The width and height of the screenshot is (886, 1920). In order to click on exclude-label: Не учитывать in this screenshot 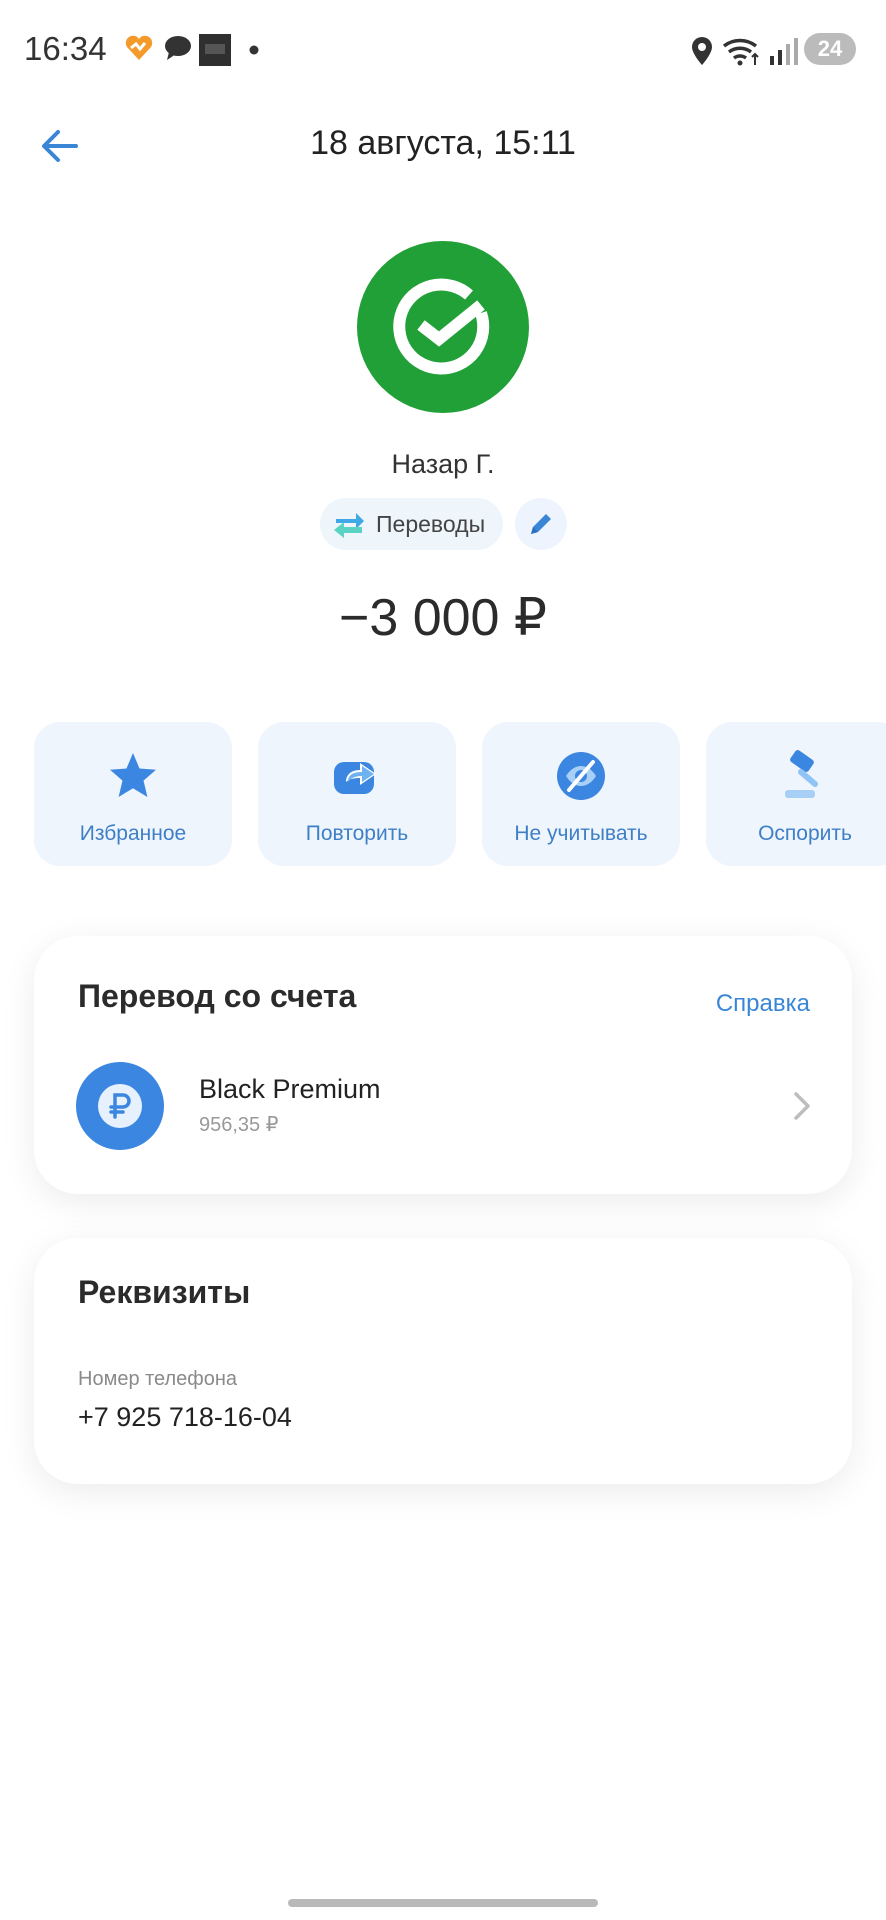, I will do `click(581, 833)`.